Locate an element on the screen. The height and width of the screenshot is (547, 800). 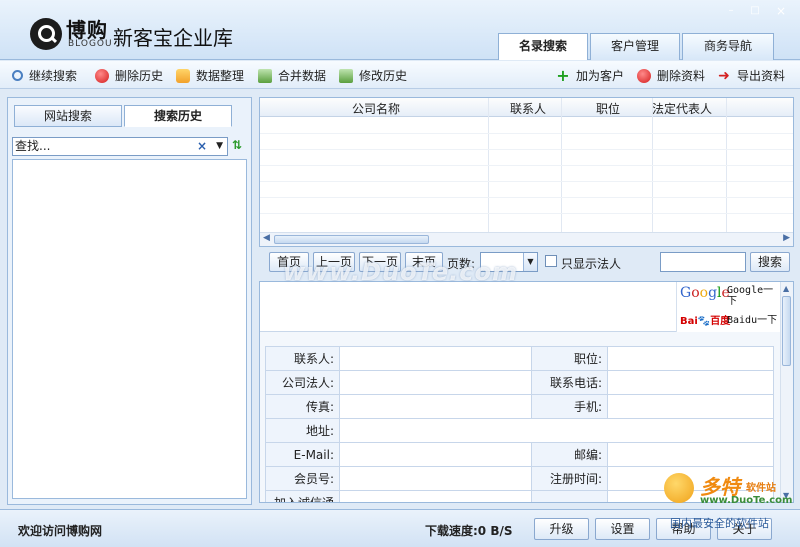
tab-business-navigation: 商务导航 is located at coordinates (728, 46).